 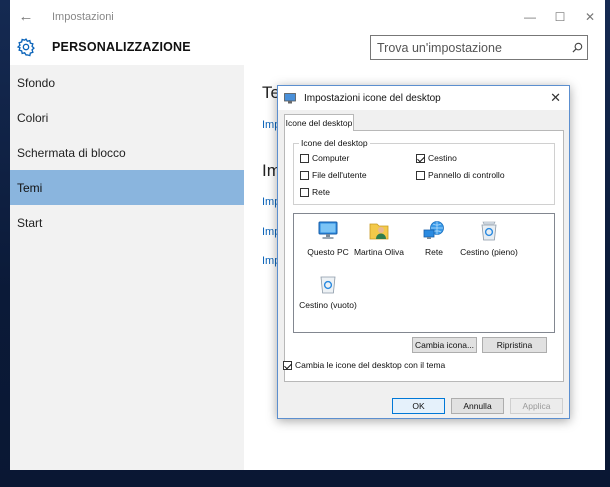 What do you see at coordinates (331, 158) in the screenshot?
I see `checkbox-label: Computer` at bounding box center [331, 158].